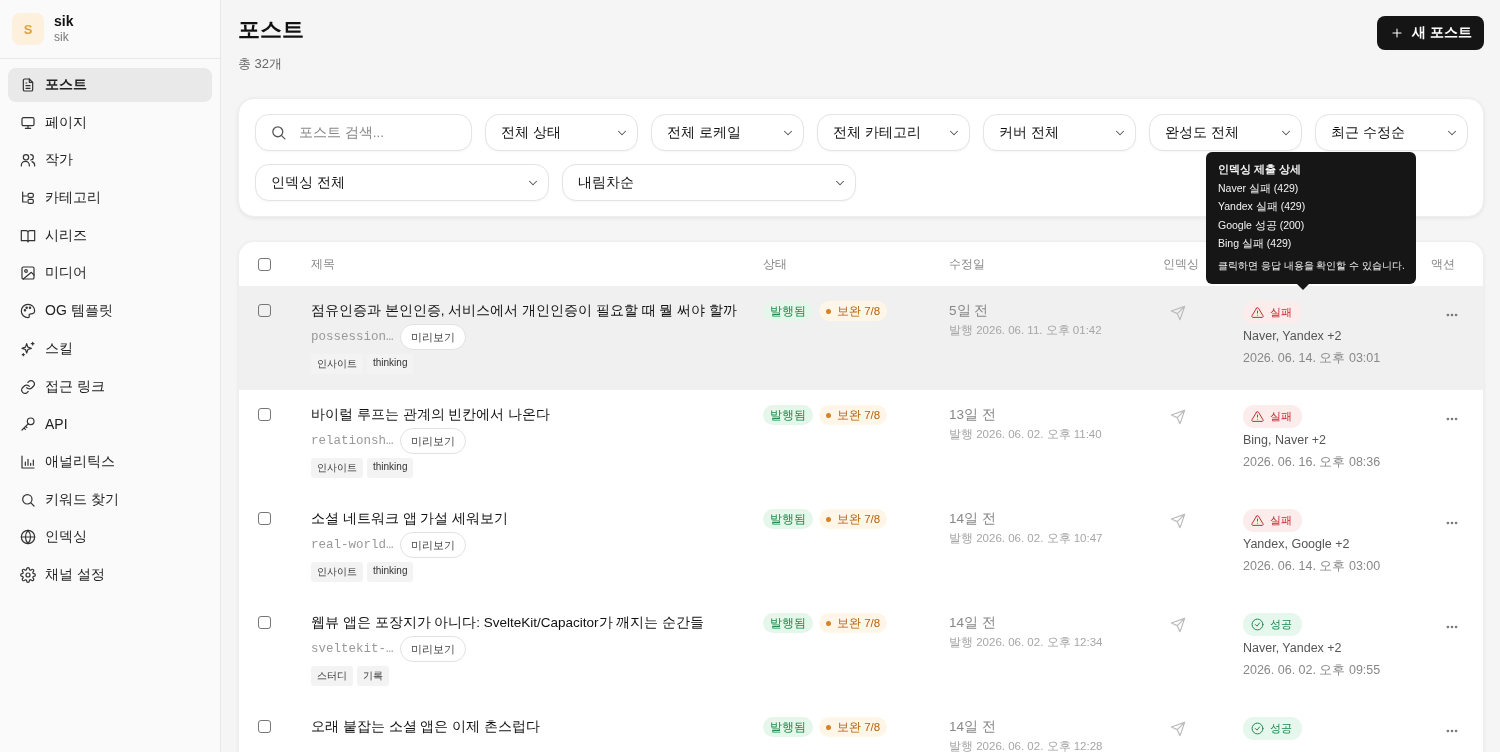 The image size is (1500, 752). I want to click on plus-icon, so click(1397, 33).